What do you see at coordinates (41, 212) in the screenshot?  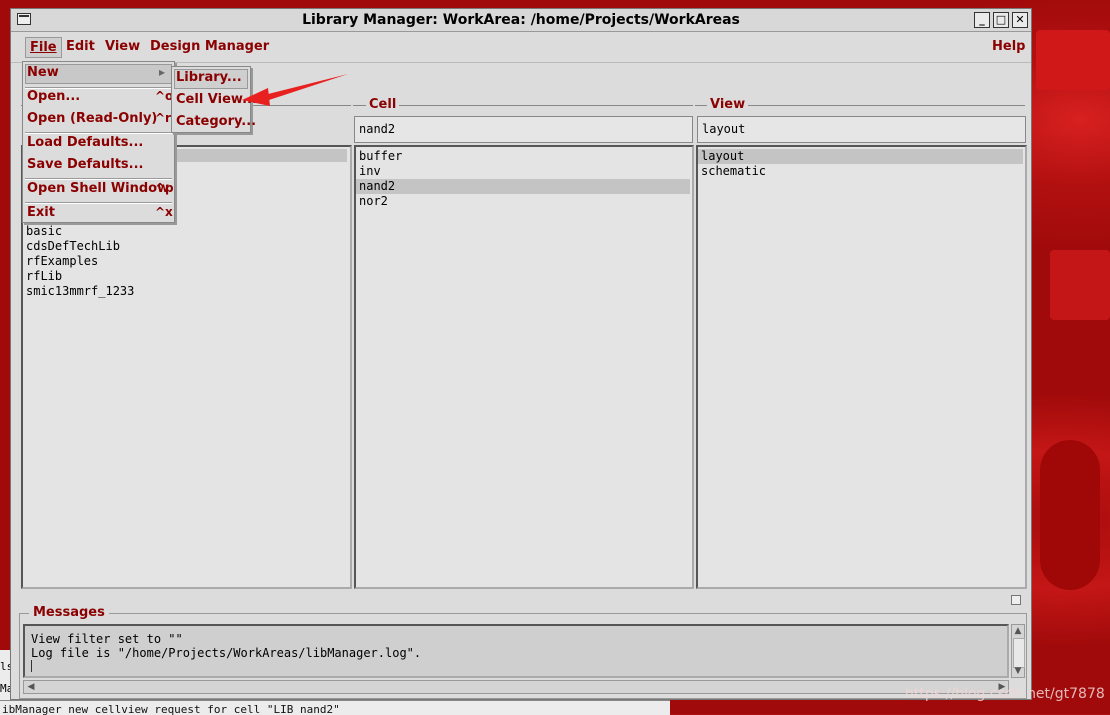 I see `file-menu-exit: Exit` at bounding box center [41, 212].